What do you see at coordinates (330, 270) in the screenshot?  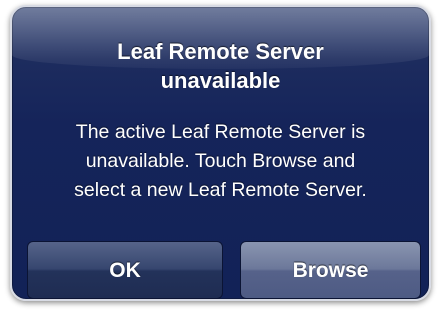 I see `browse-button: Browse` at bounding box center [330, 270].